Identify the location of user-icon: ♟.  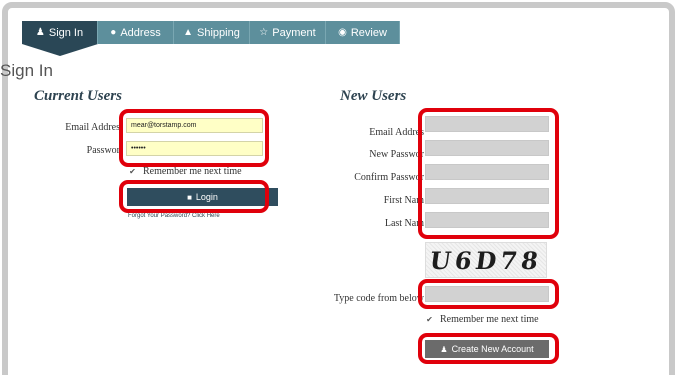
(40, 32).